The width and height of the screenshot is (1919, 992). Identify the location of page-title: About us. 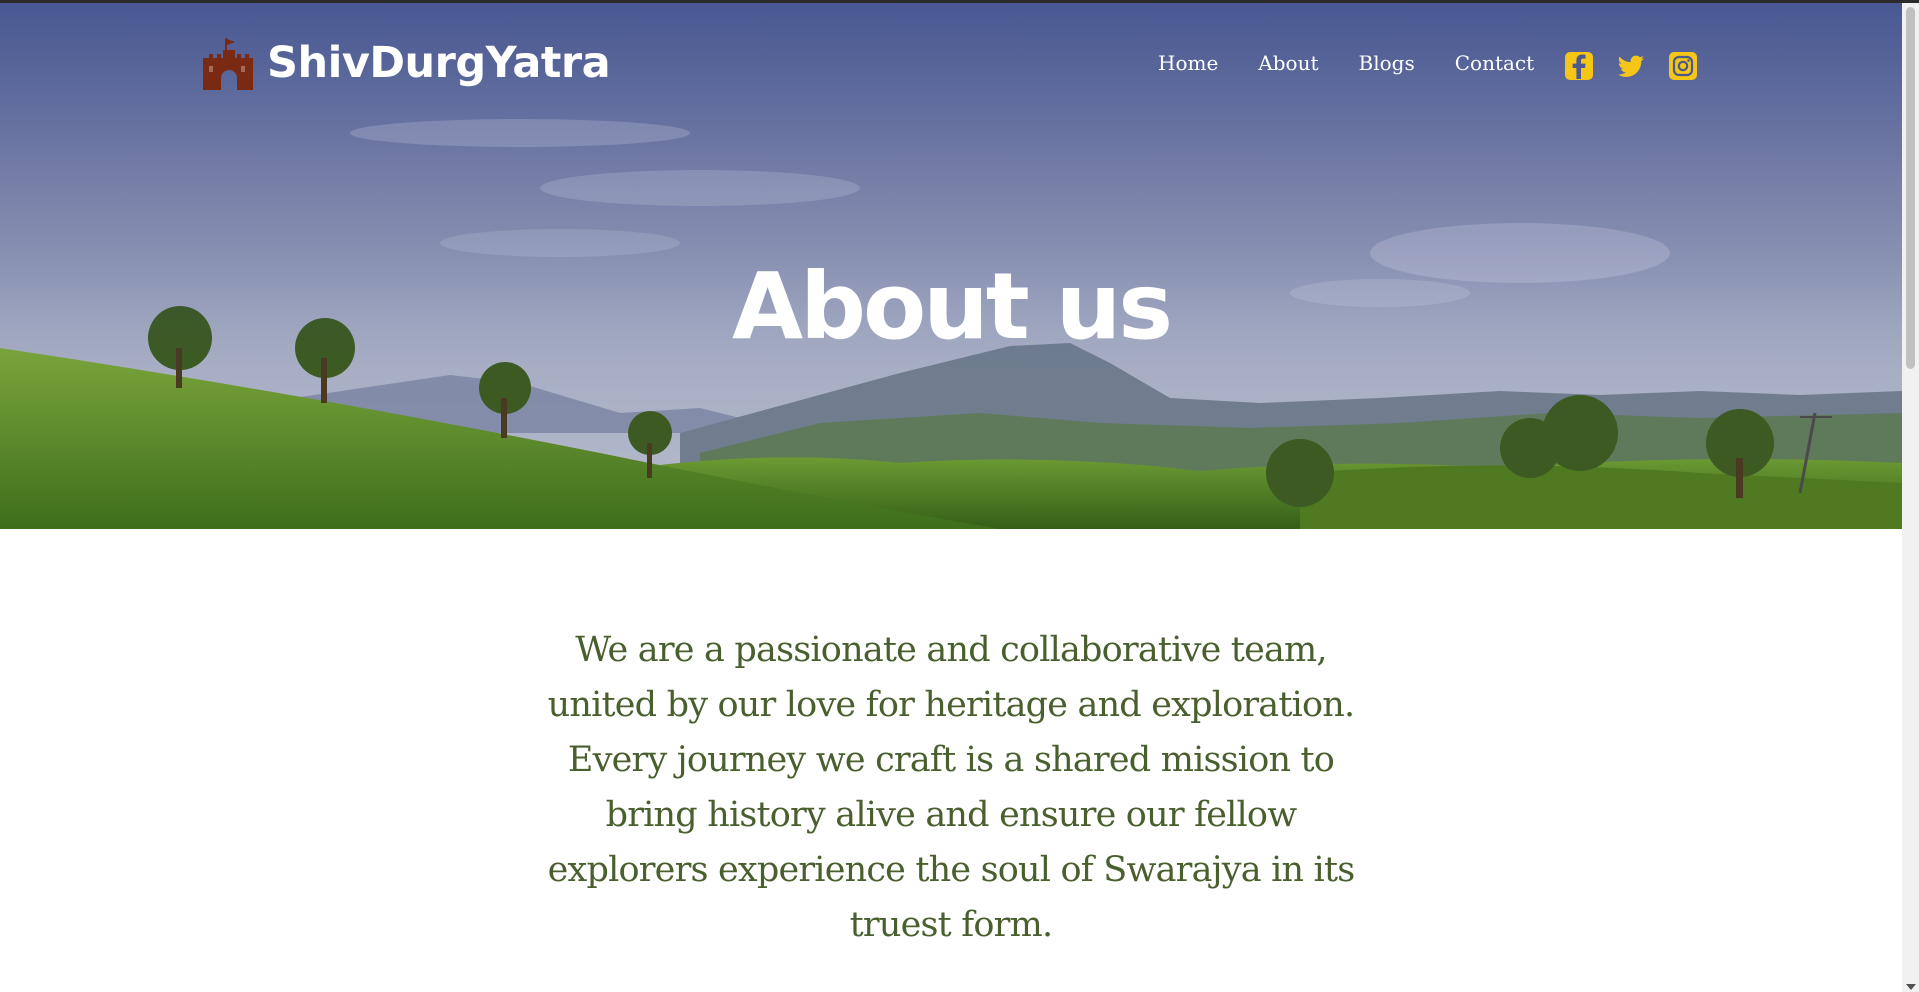
(952, 306).